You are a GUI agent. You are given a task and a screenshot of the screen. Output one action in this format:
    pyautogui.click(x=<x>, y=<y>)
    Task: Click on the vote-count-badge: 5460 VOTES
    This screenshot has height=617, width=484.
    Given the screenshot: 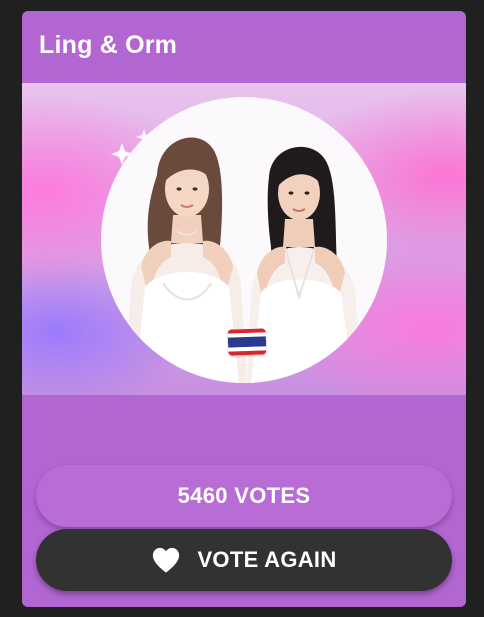 What is the action you would take?
    pyautogui.click(x=244, y=496)
    